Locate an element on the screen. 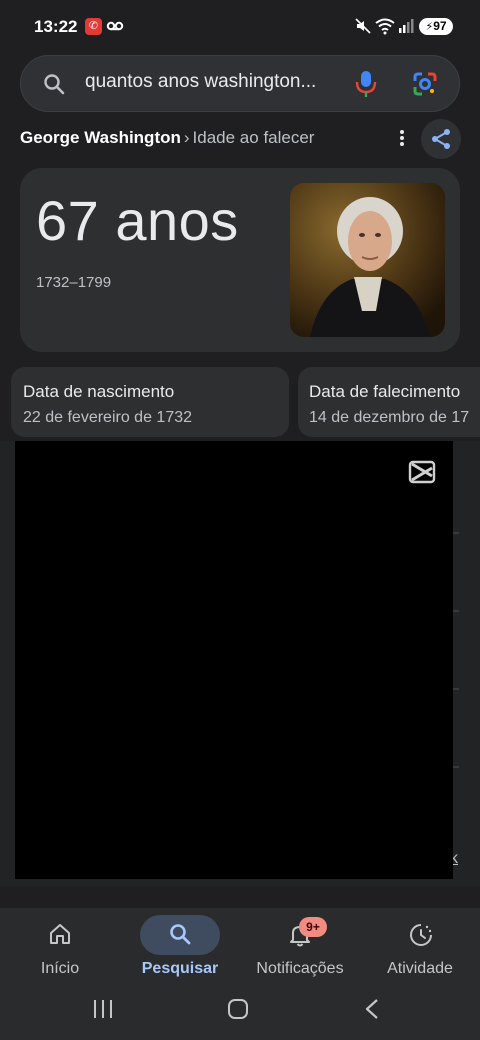 Image resolution: width=480 pixels, height=1040 pixels. clock: 13:22 is located at coordinates (56, 26).